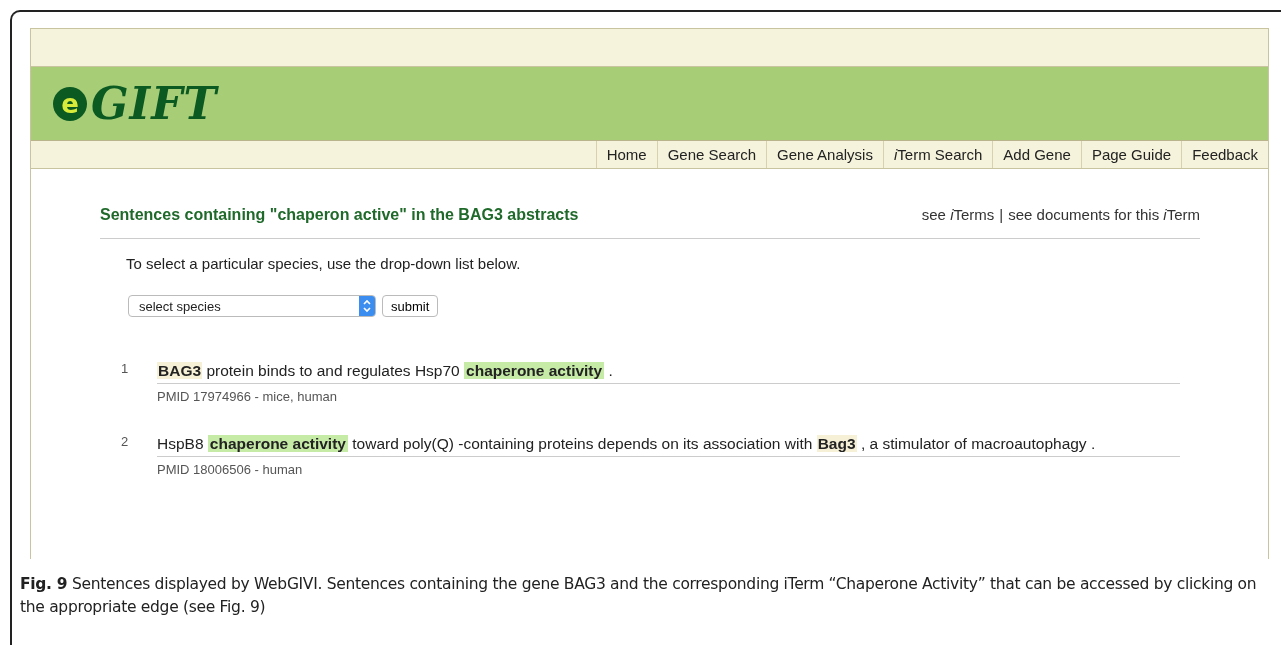 This screenshot has width=1281, height=645. Describe the element at coordinates (668, 444) in the screenshot. I see `sentence-text: HspB8 chaperone activity toward poly(Q) -containing proteins depends on its association with Bag3 , a stimulator of macroautophagy .` at that location.